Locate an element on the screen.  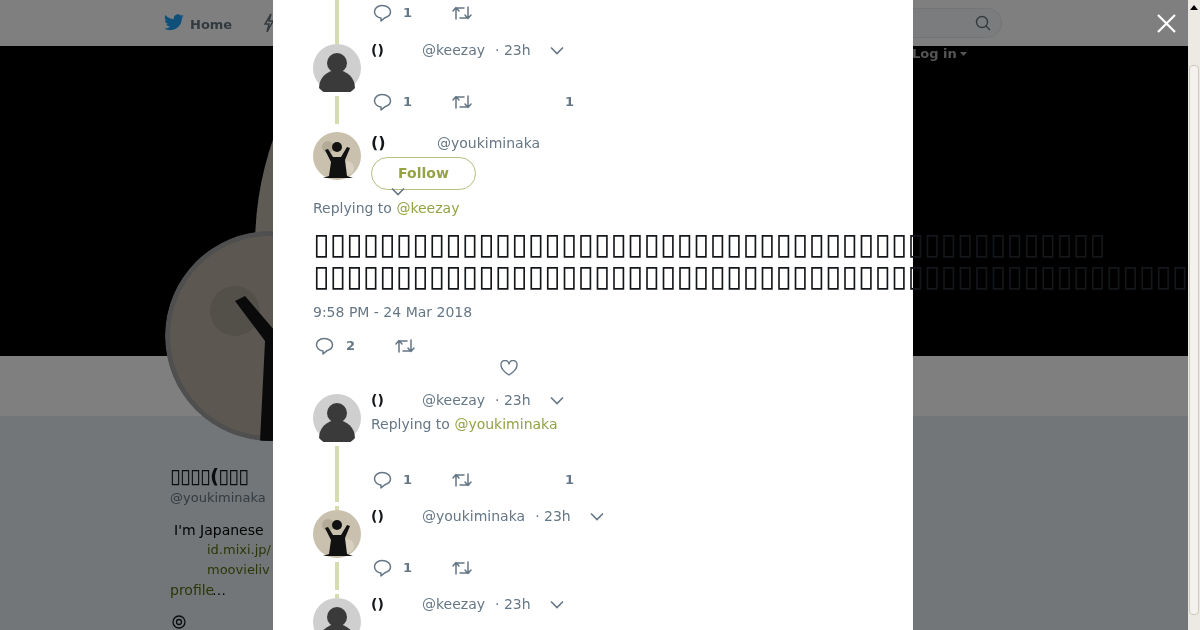
search-icon is located at coordinates (983, 23).